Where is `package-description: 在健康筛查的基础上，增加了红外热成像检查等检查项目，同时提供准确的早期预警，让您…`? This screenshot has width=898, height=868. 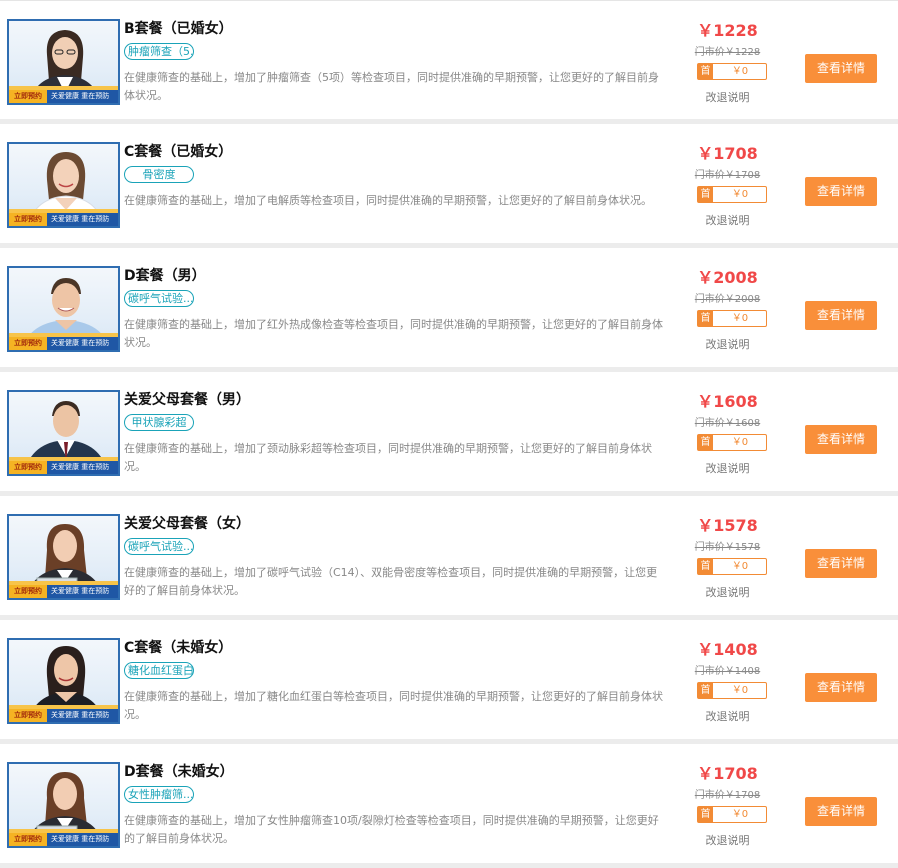
package-description: 在健康筛查的基础上，增加了红外热成像检查等检查项目，同时提供准确的早期预警，让您… is located at coordinates (393, 333).